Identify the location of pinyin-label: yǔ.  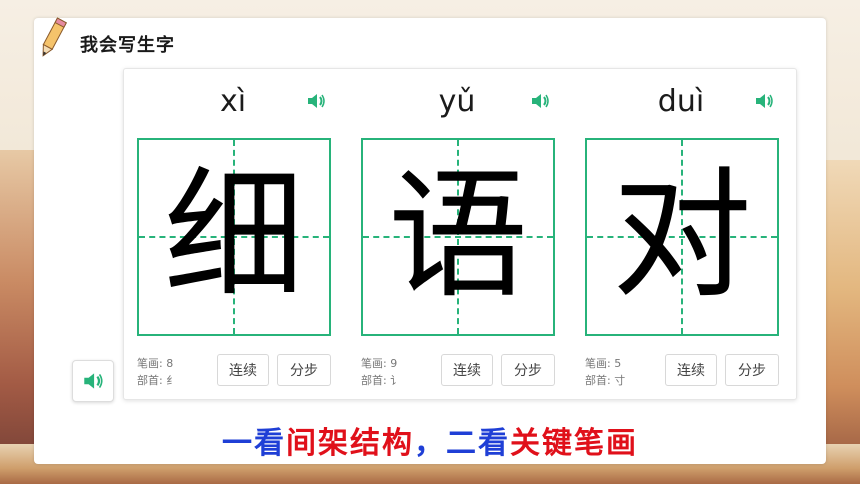
(457, 101).